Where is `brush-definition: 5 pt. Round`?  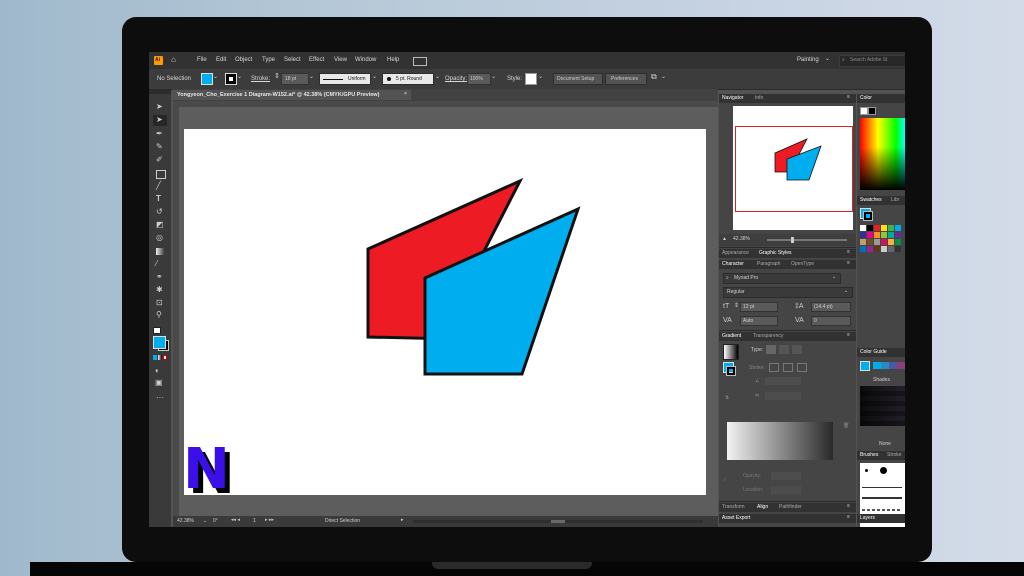 brush-definition: 5 pt. Round is located at coordinates (408, 79).